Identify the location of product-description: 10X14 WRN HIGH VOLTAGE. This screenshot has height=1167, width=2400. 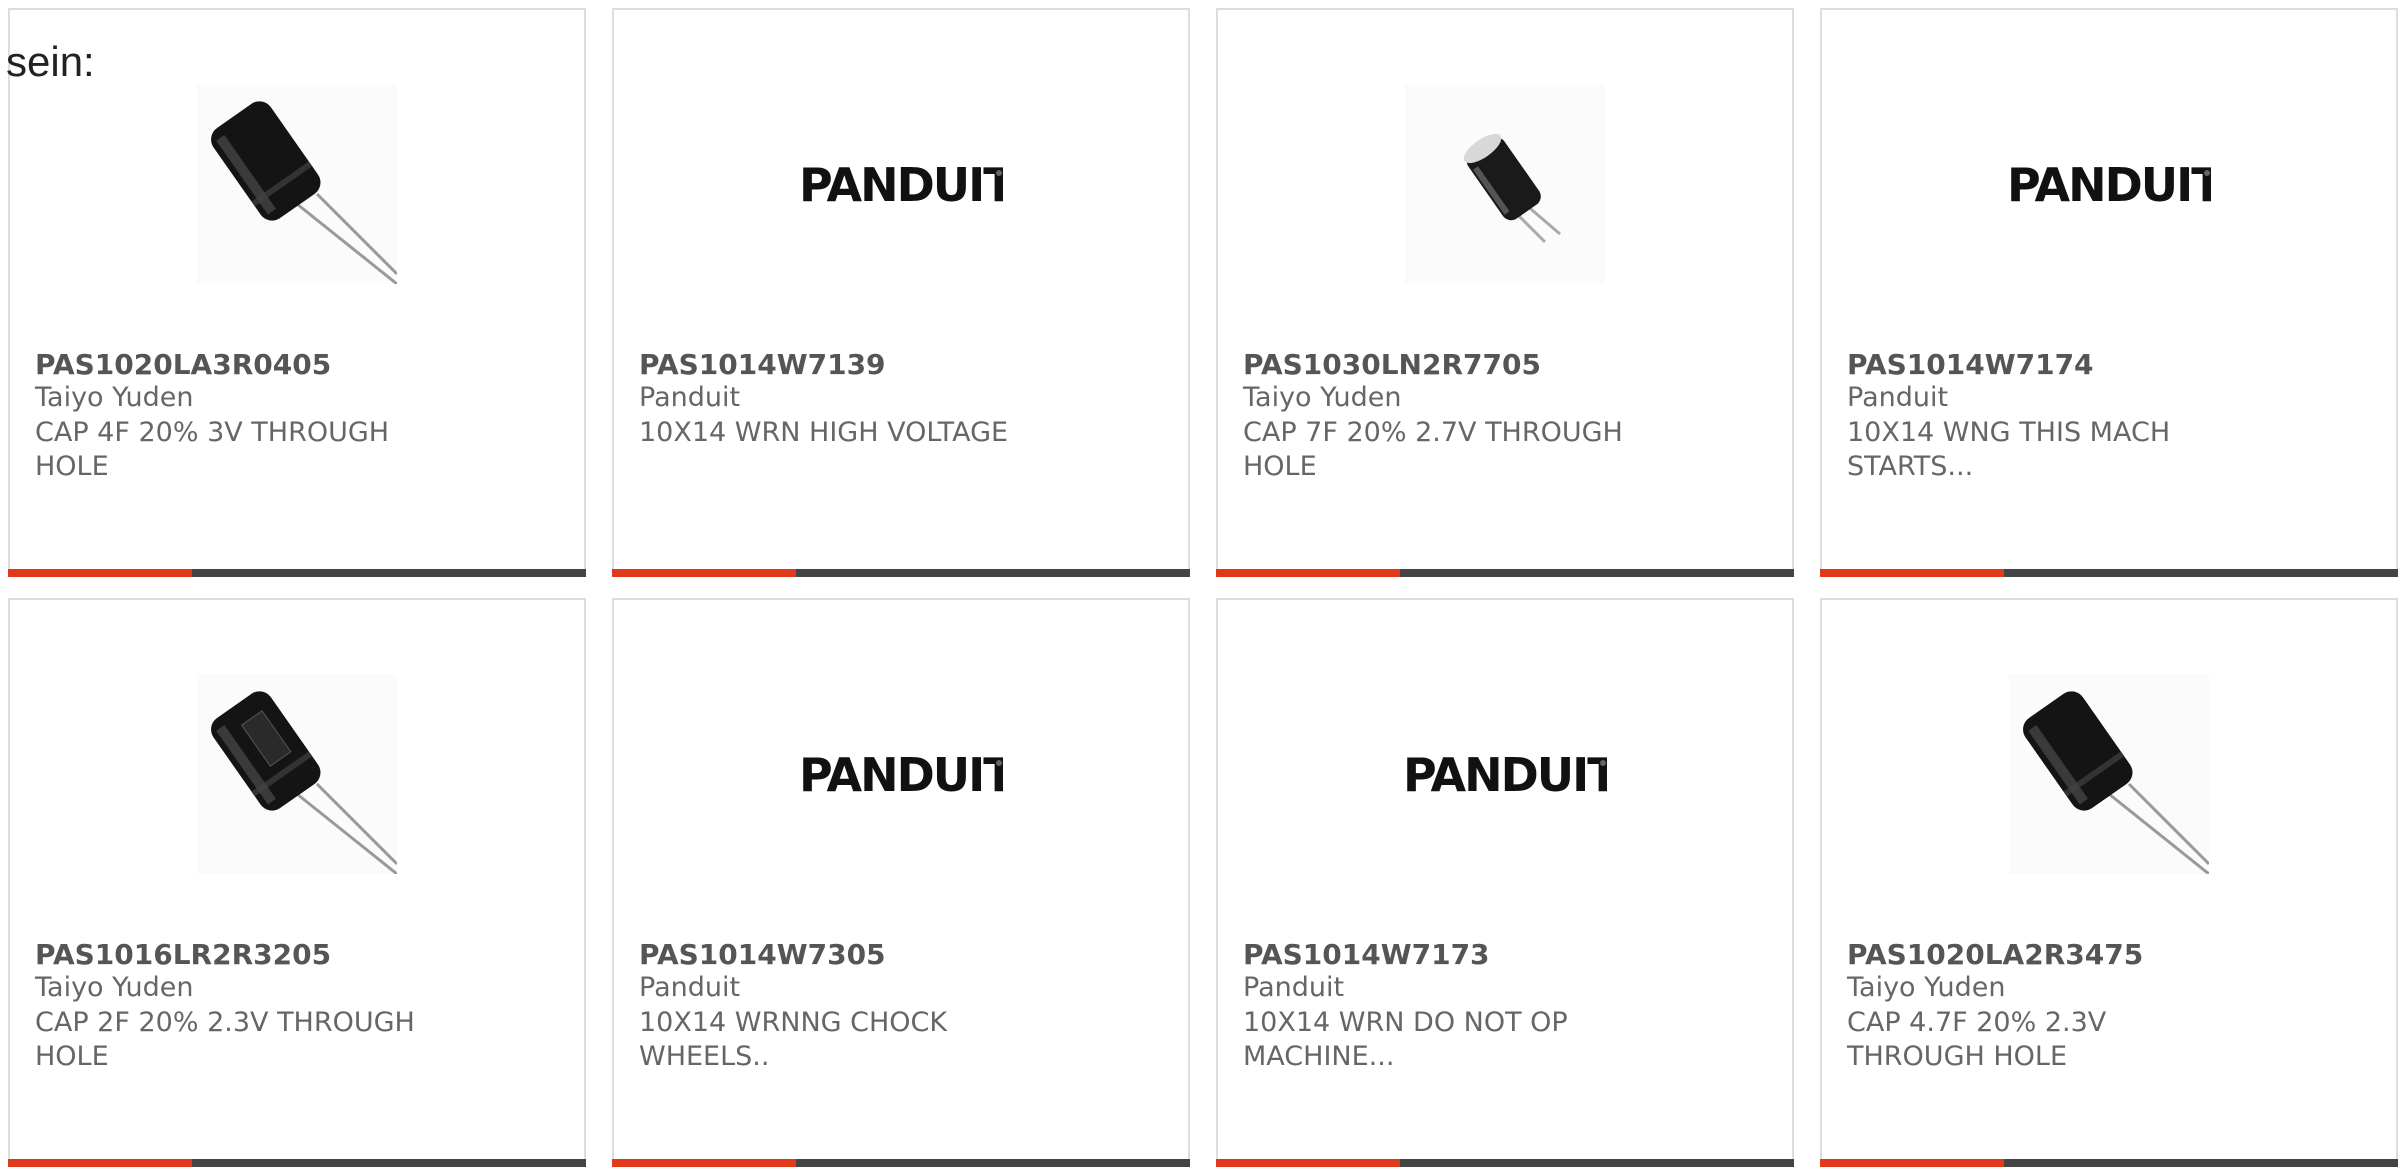
(824, 432).